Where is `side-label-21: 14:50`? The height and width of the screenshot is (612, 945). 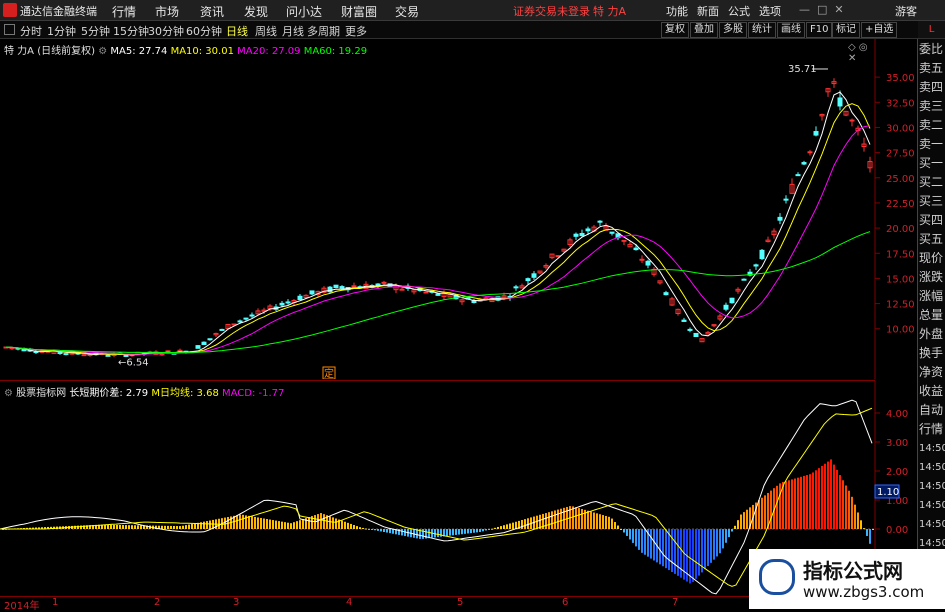
side-label-21: 14:50 is located at coordinates (932, 448).